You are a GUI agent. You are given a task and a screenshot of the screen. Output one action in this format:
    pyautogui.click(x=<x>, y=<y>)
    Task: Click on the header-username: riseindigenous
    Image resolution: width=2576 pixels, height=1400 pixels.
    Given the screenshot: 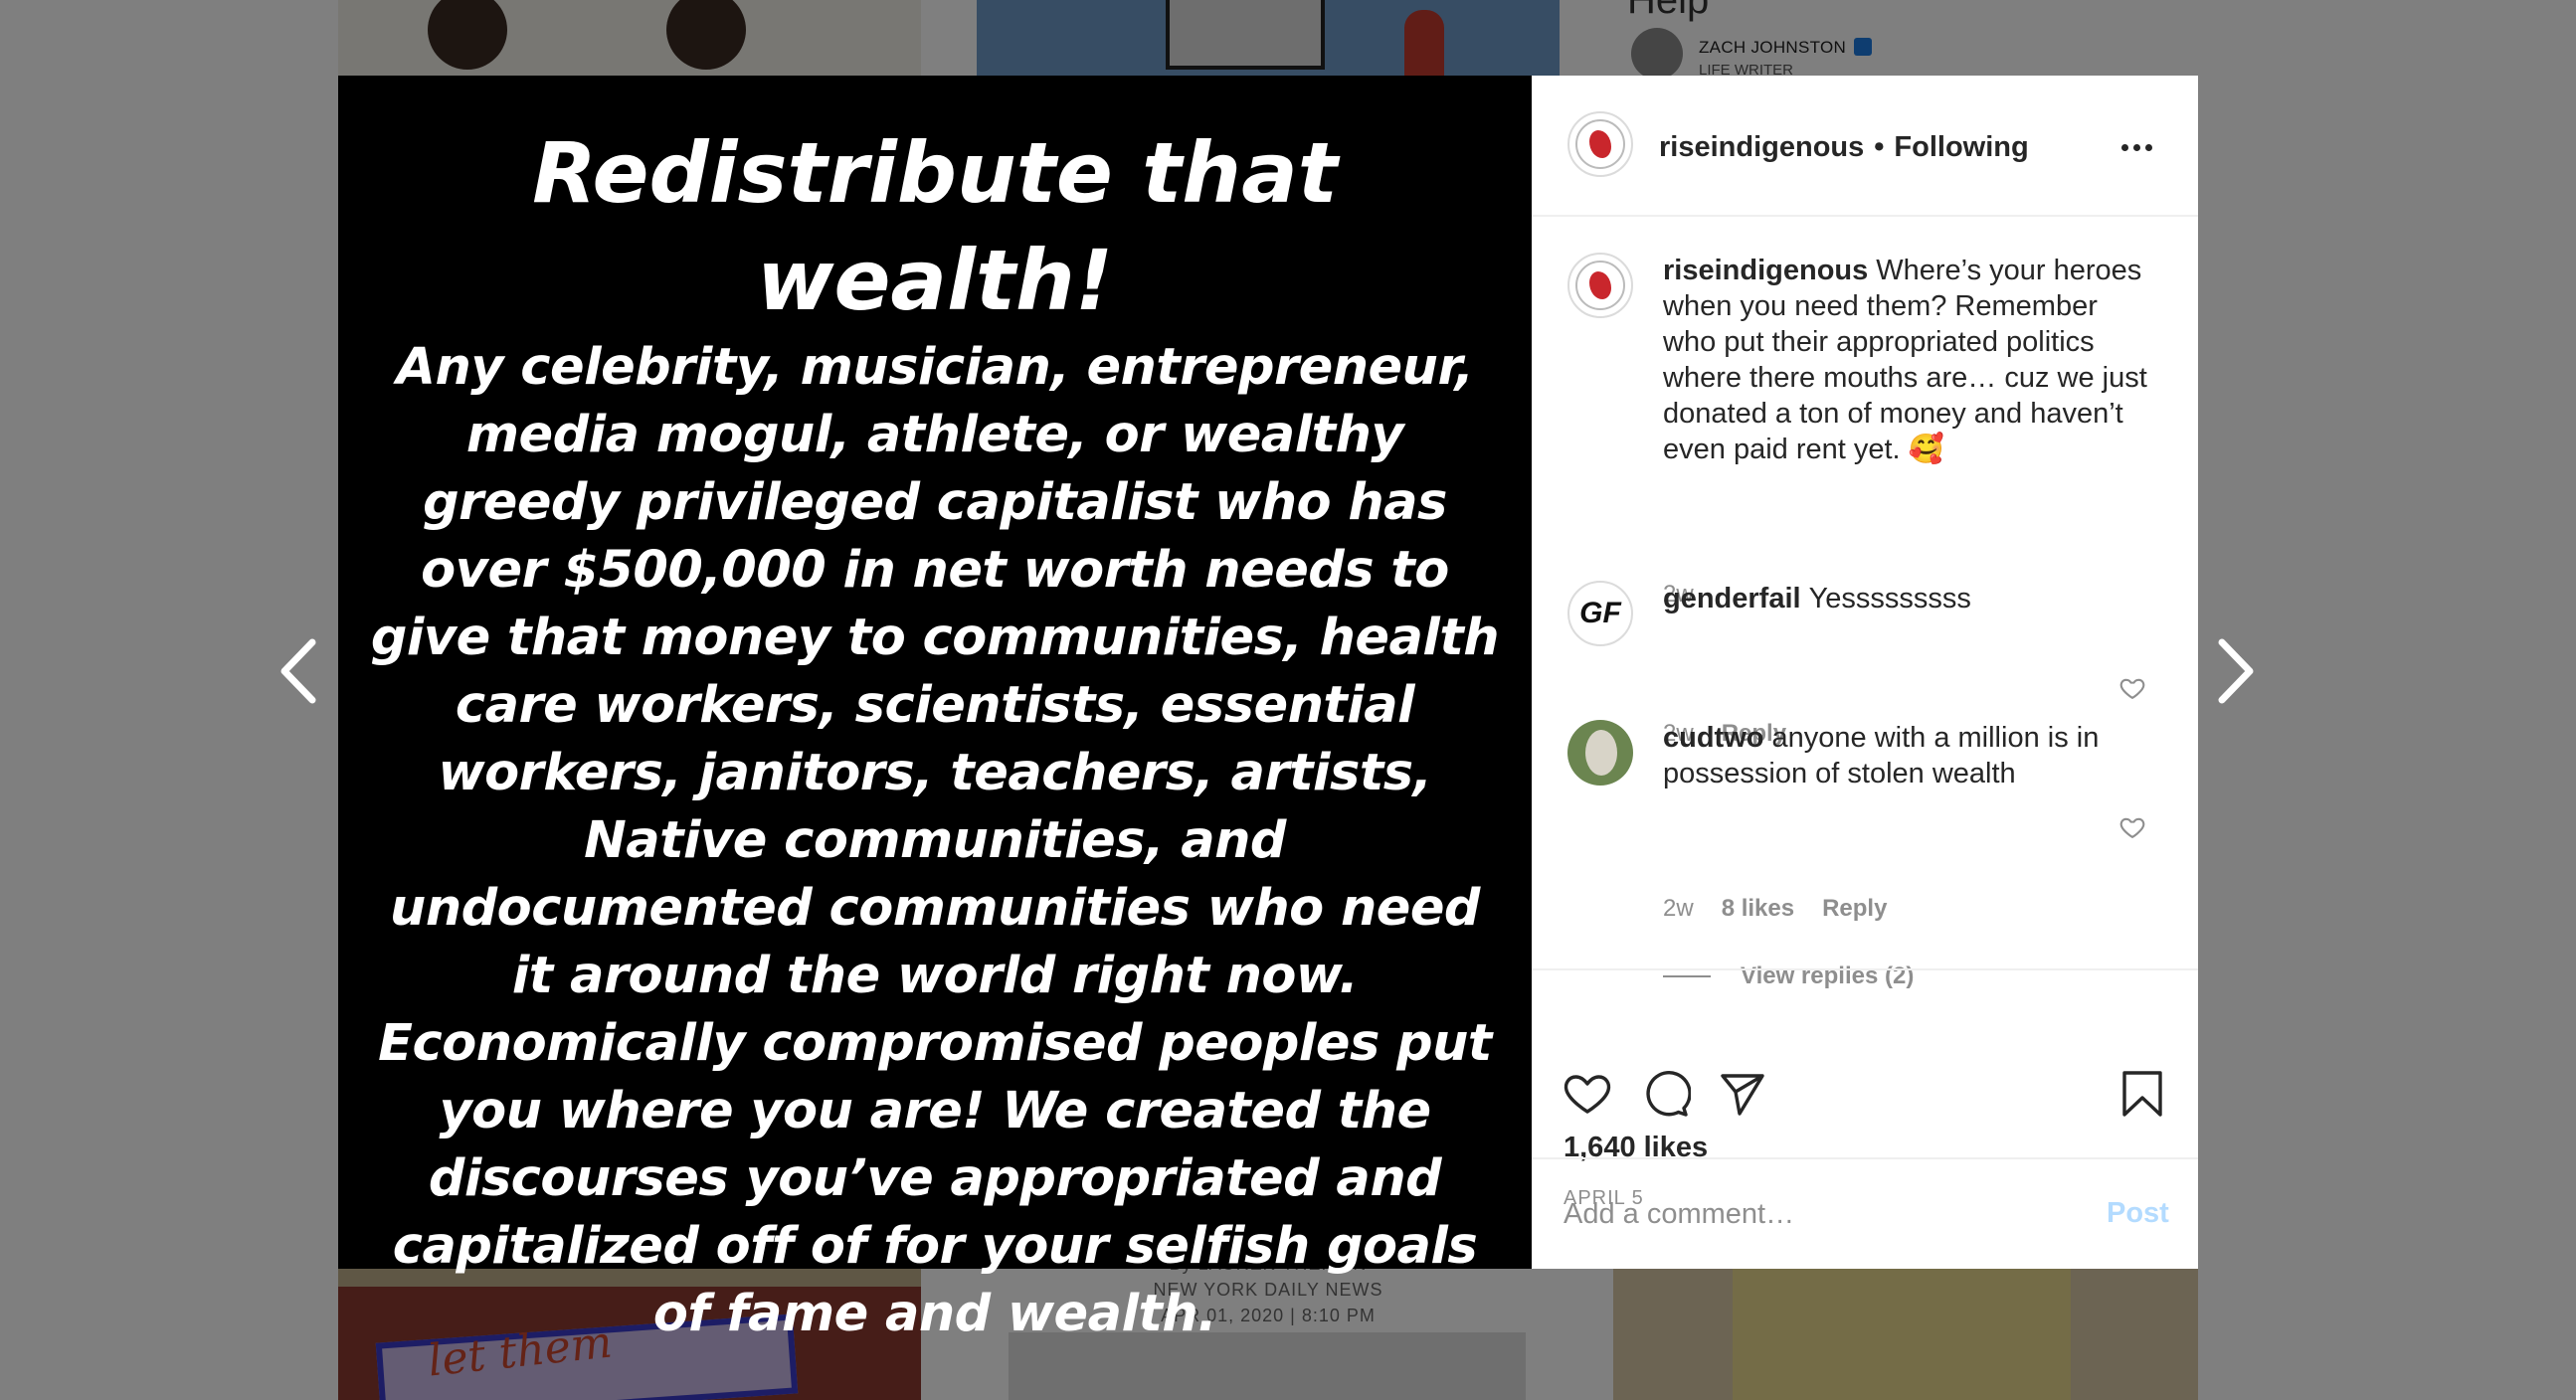 What is the action you would take?
    pyautogui.click(x=1761, y=147)
    